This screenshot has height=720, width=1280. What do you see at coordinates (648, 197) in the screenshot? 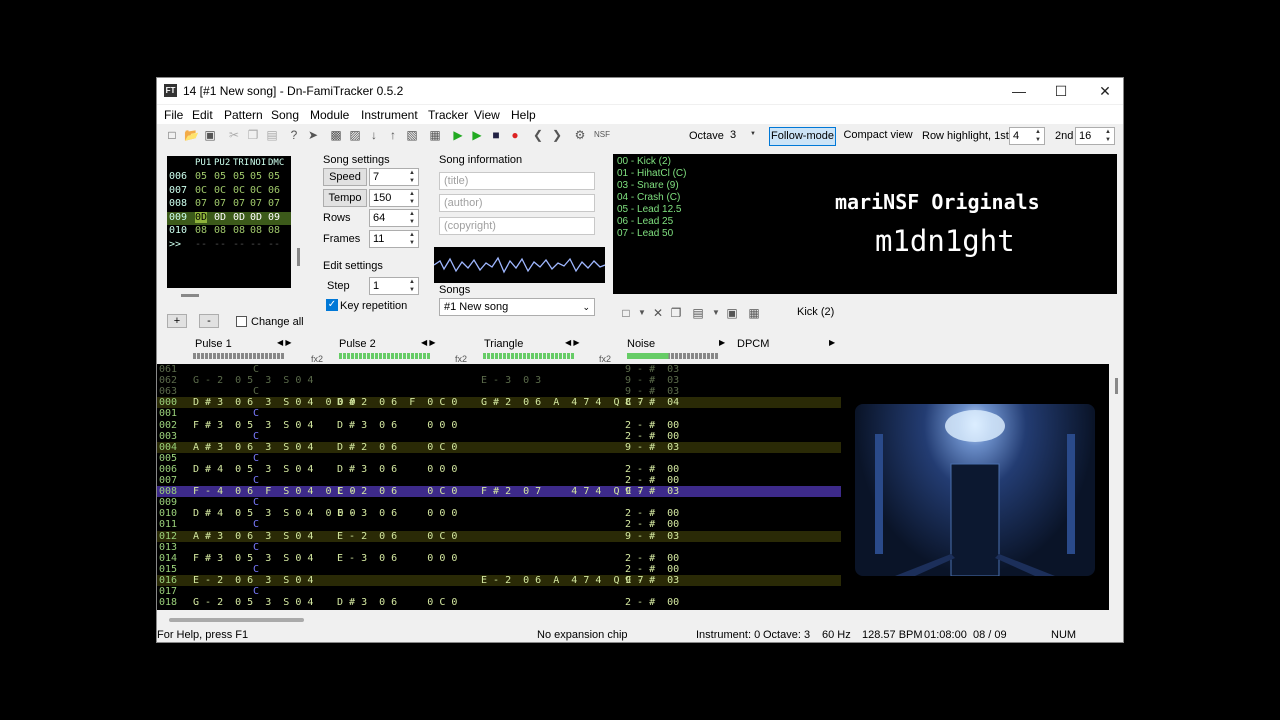
I see `instrument-item: 04 - Crash (C)` at bounding box center [648, 197].